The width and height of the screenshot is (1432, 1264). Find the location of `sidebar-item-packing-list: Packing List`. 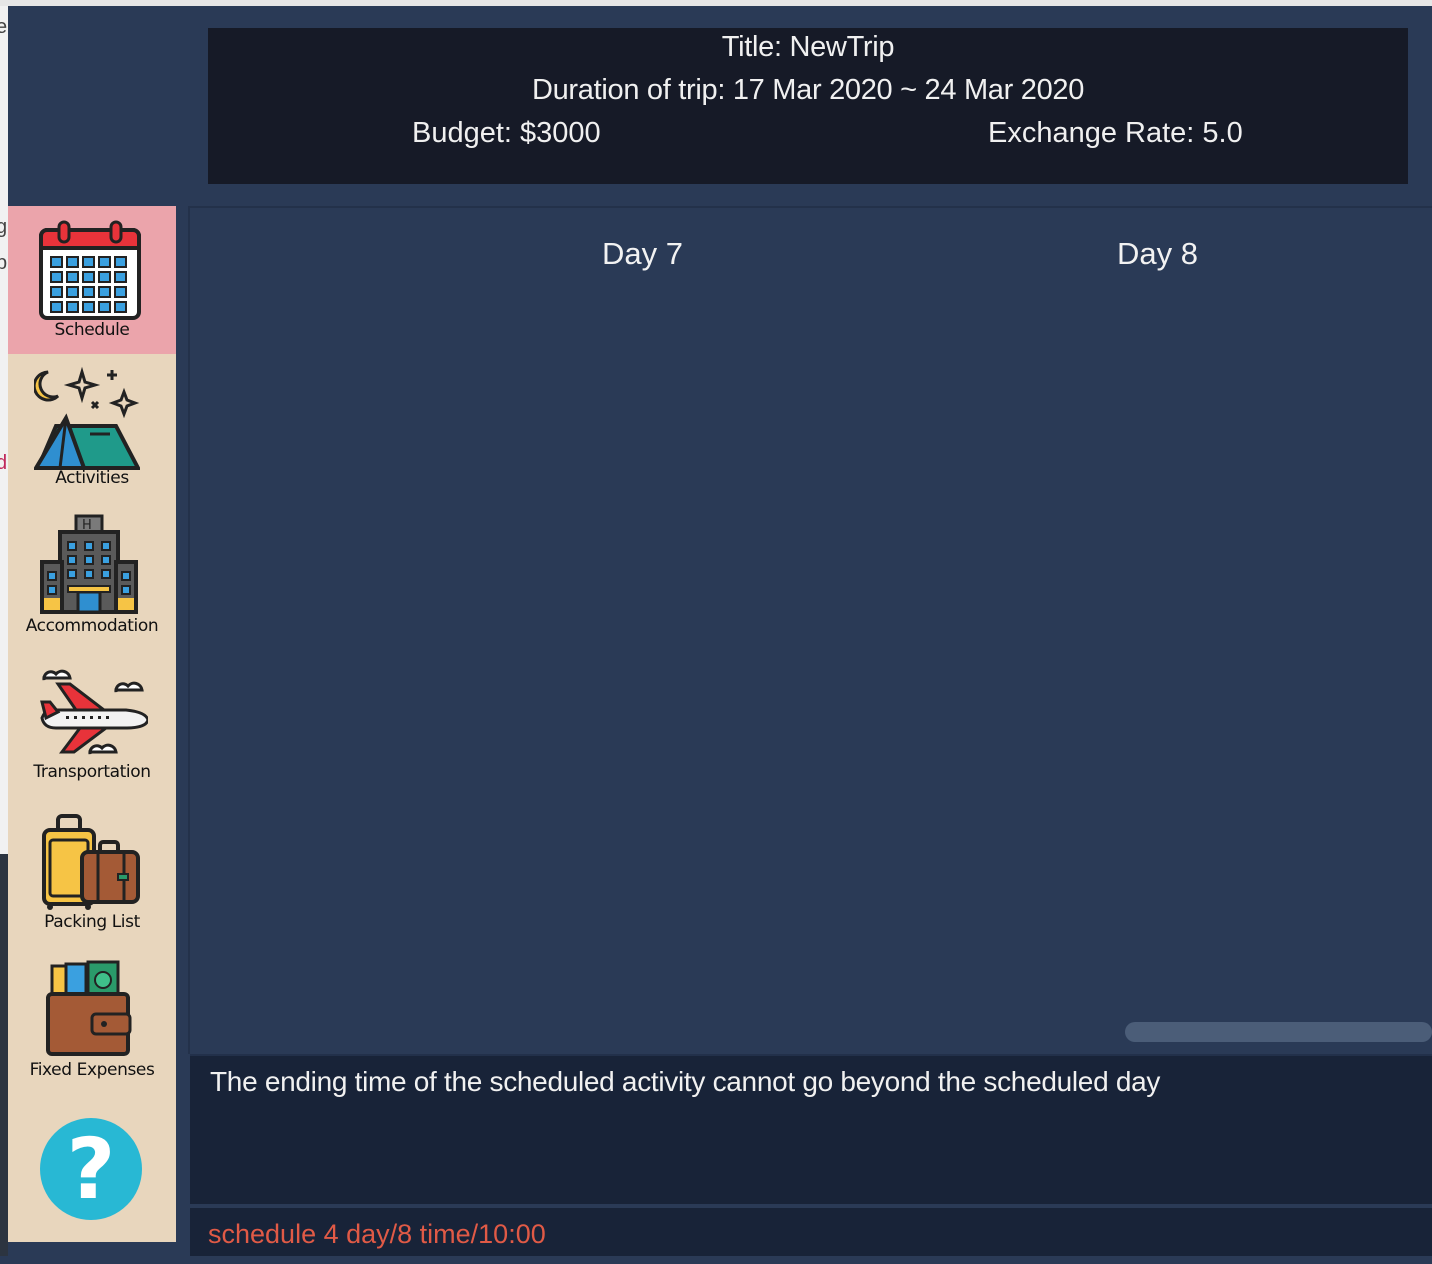

sidebar-item-packing-list: Packing List is located at coordinates (92, 872).